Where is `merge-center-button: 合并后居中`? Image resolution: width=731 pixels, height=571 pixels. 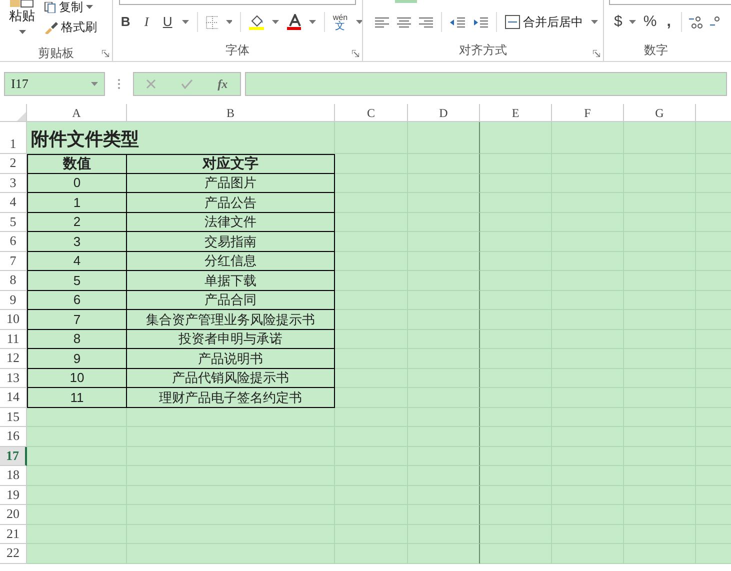 merge-center-button: 合并后居中 is located at coordinates (544, 22).